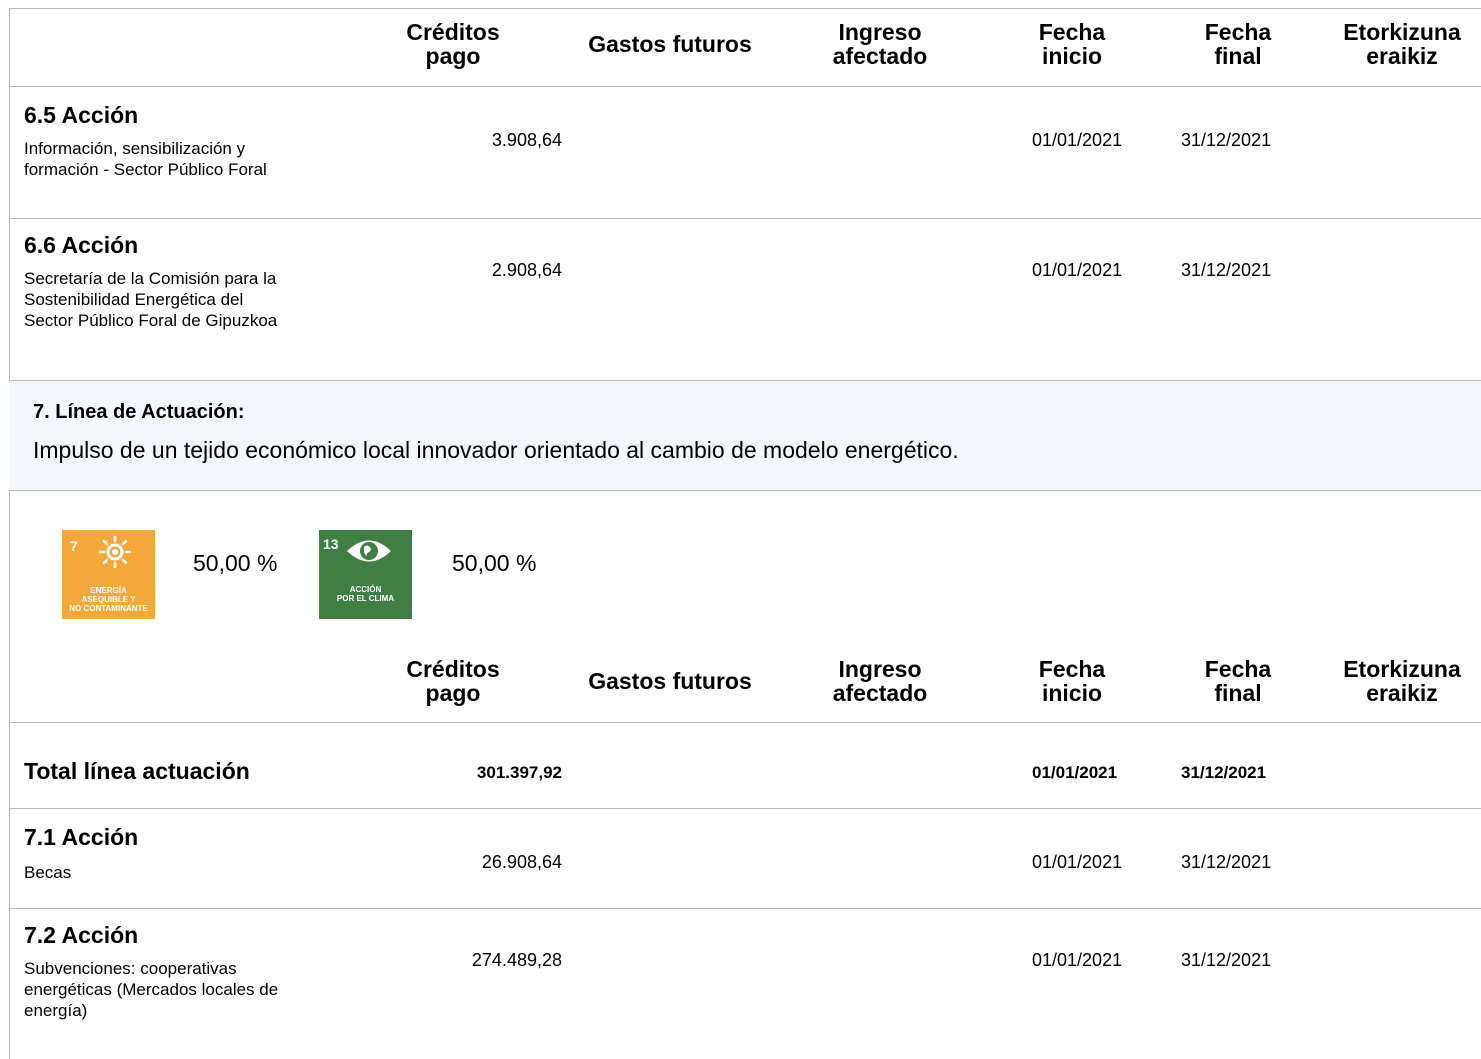 This screenshot has width=1481, height=1059. What do you see at coordinates (526, 140) in the screenshot?
I see `creditos-value: 3.908,64` at bounding box center [526, 140].